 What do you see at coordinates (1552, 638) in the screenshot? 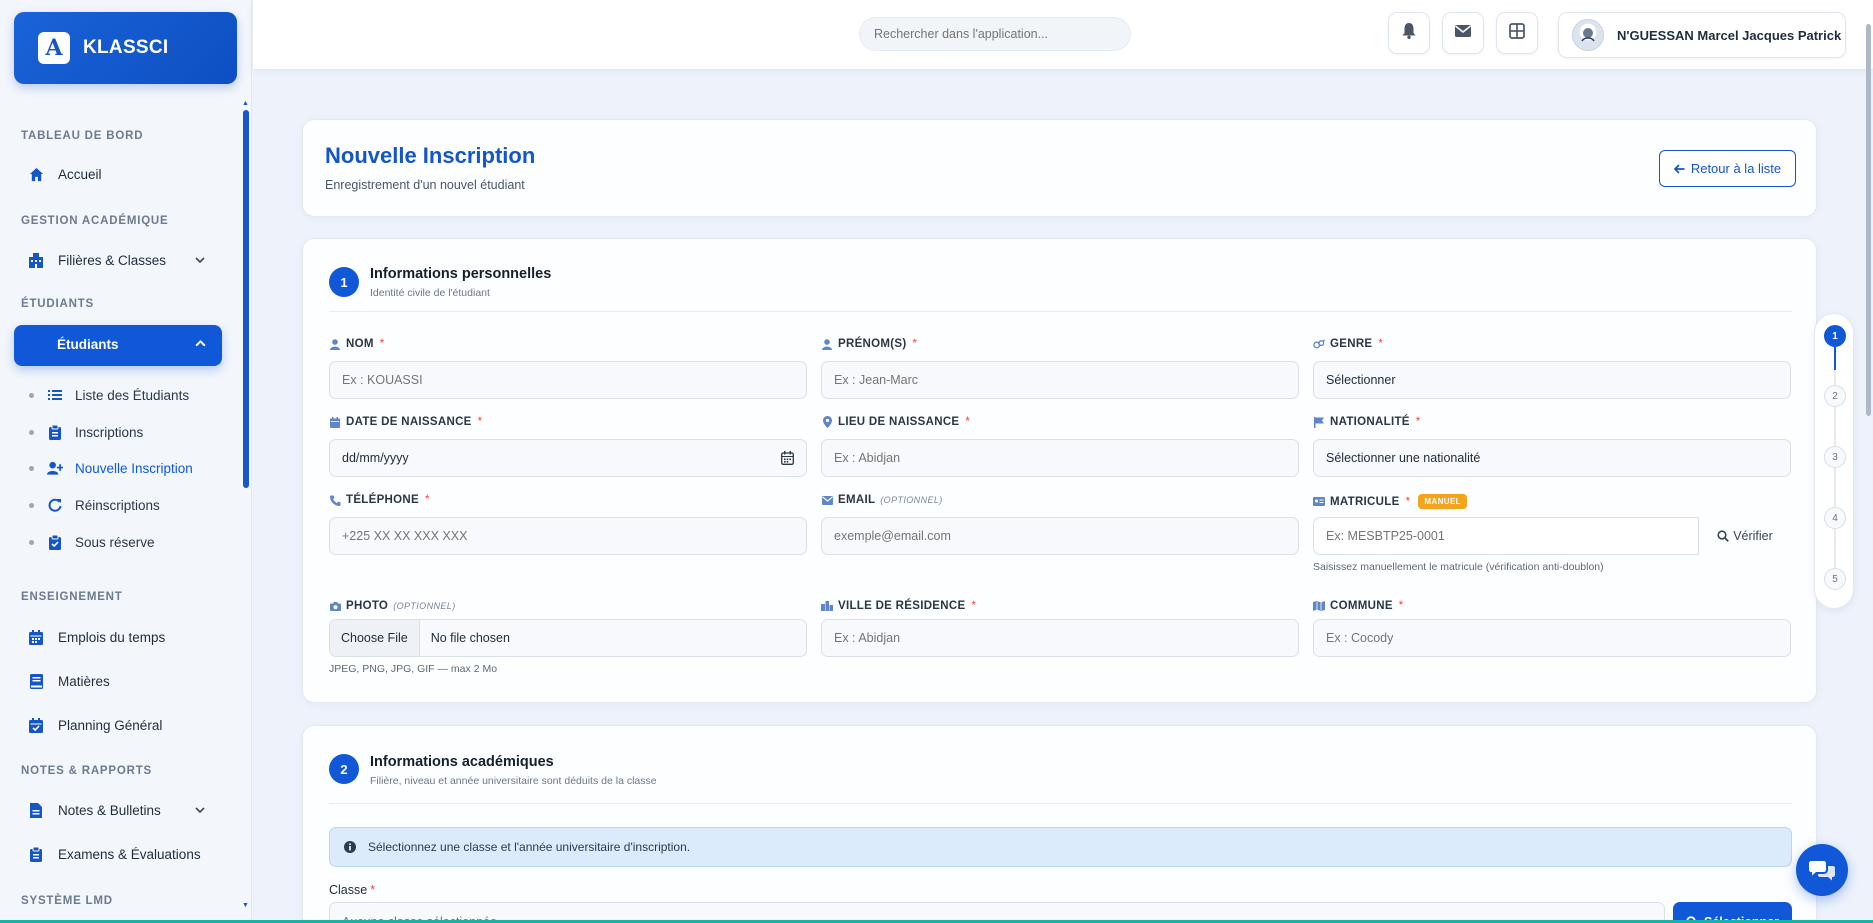
I see `commune-input` at bounding box center [1552, 638].